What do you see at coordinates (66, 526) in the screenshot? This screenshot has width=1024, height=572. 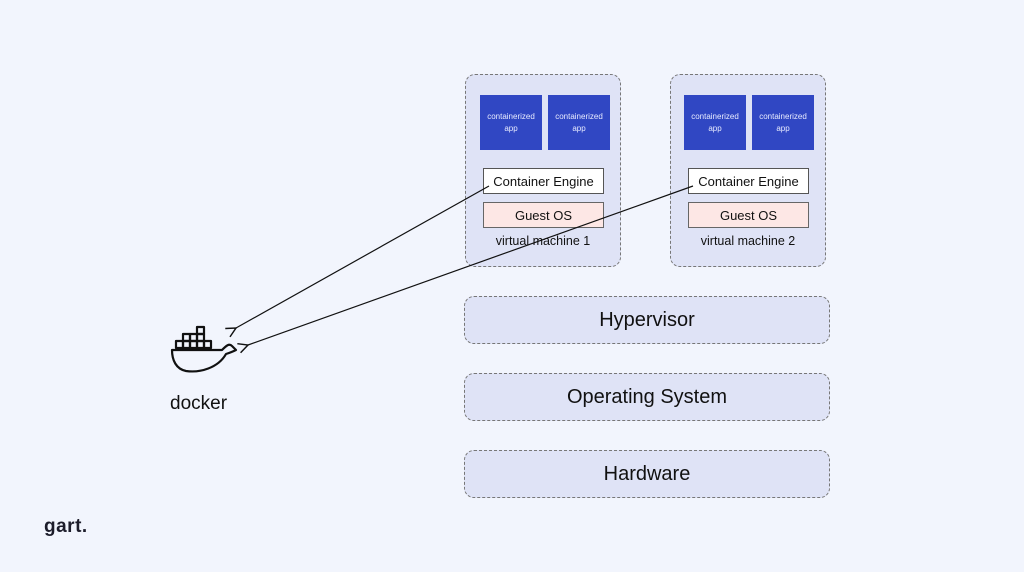 I see `brand-logo: gart.` at bounding box center [66, 526].